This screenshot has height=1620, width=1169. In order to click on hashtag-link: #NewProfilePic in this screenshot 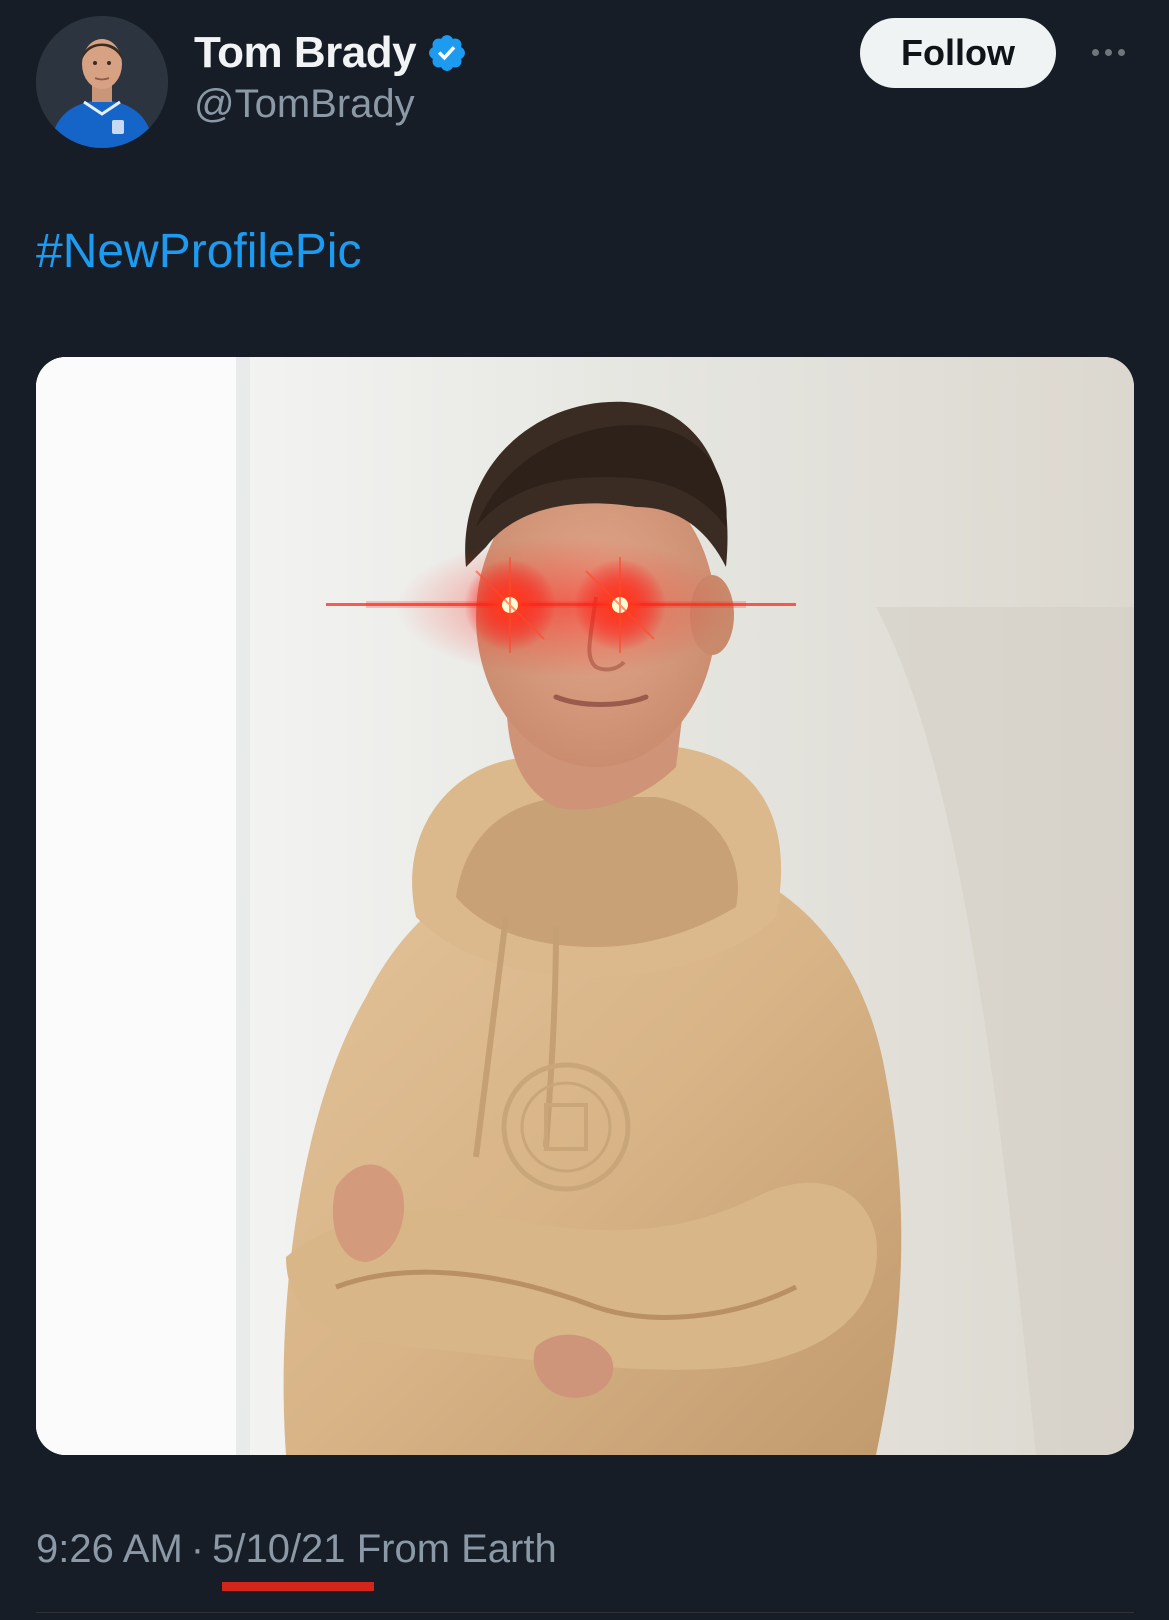, I will do `click(198, 251)`.